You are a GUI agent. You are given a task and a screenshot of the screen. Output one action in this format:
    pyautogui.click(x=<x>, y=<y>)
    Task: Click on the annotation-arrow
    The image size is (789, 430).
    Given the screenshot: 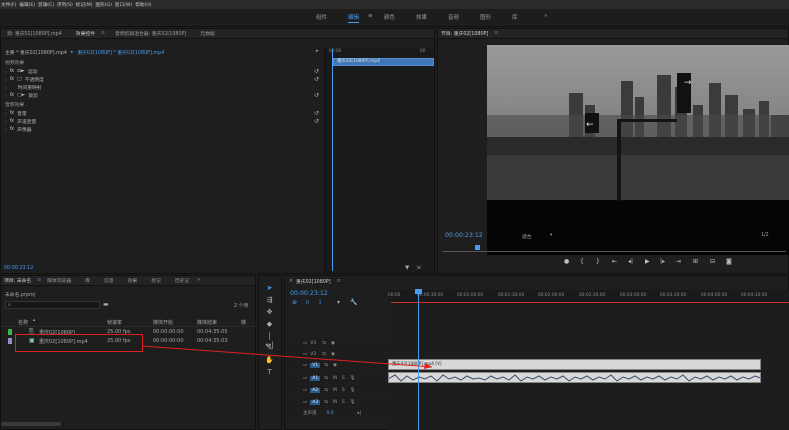 What is the action you would take?
    pyautogui.click(x=287, y=357)
    